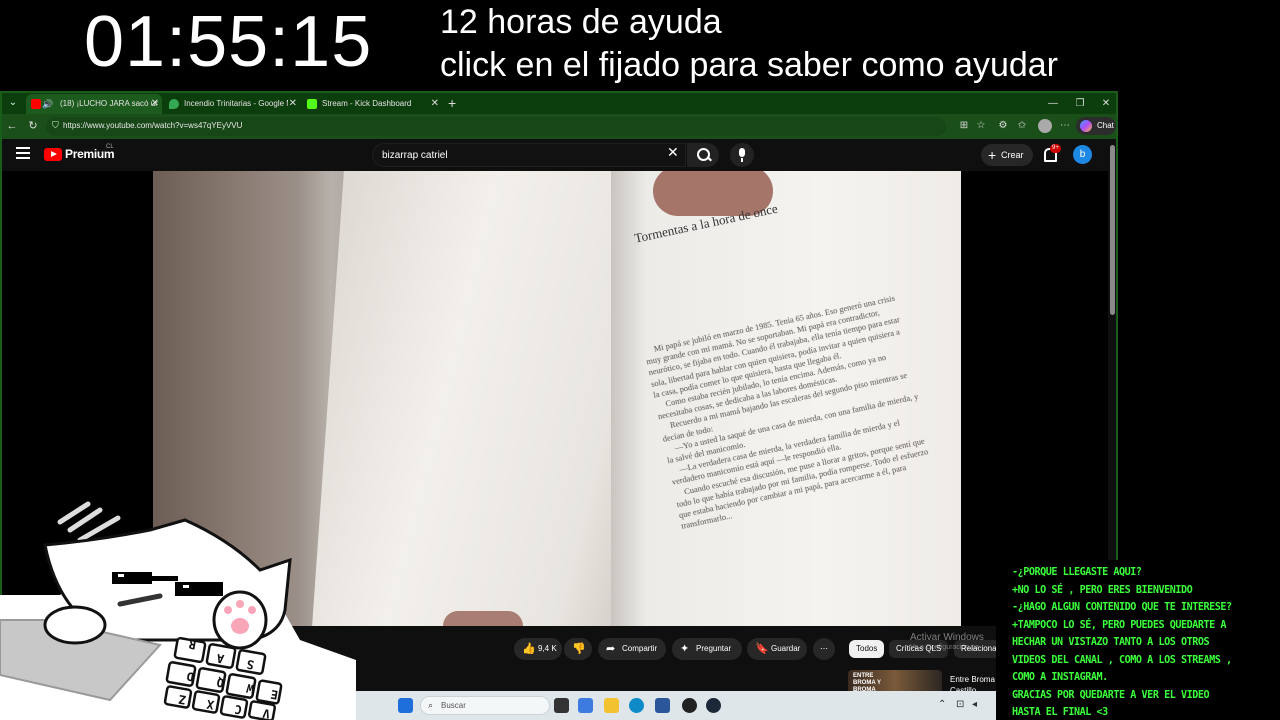  Describe the element at coordinates (547, 648) in the screenshot. I see `like-count: 9,4 K` at that location.